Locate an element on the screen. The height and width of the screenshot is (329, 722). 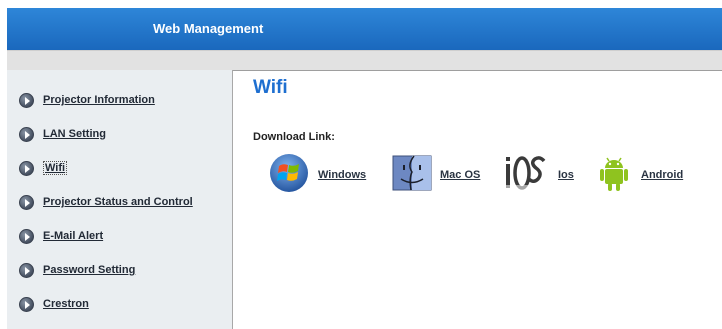
mac-os-finder-icon is located at coordinates (412, 175).